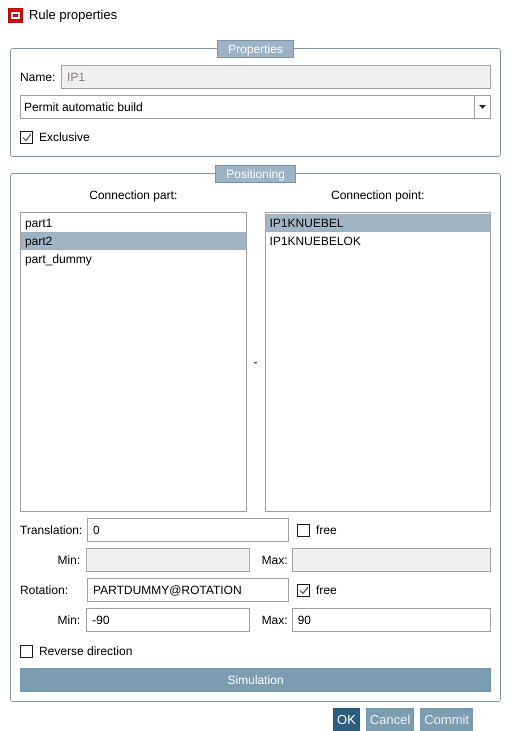  I want to click on dropdown-arrow-icon, so click(482, 107).